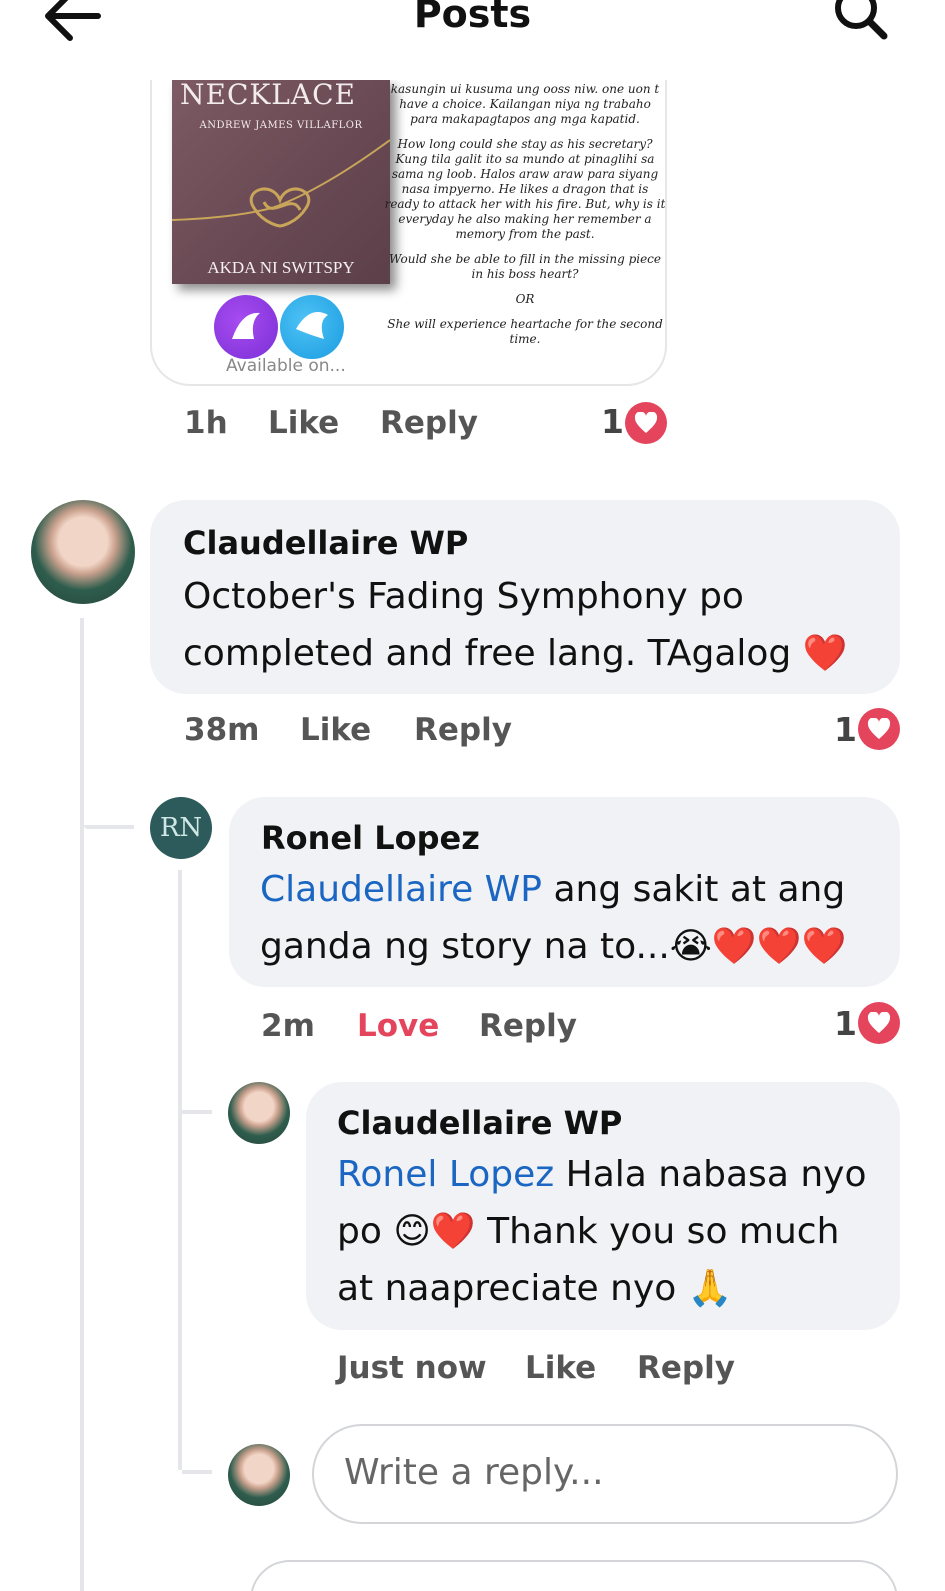 The width and height of the screenshot is (945, 1591). What do you see at coordinates (525, 299) in the screenshot?
I see `blurb-paragraph: OR` at bounding box center [525, 299].